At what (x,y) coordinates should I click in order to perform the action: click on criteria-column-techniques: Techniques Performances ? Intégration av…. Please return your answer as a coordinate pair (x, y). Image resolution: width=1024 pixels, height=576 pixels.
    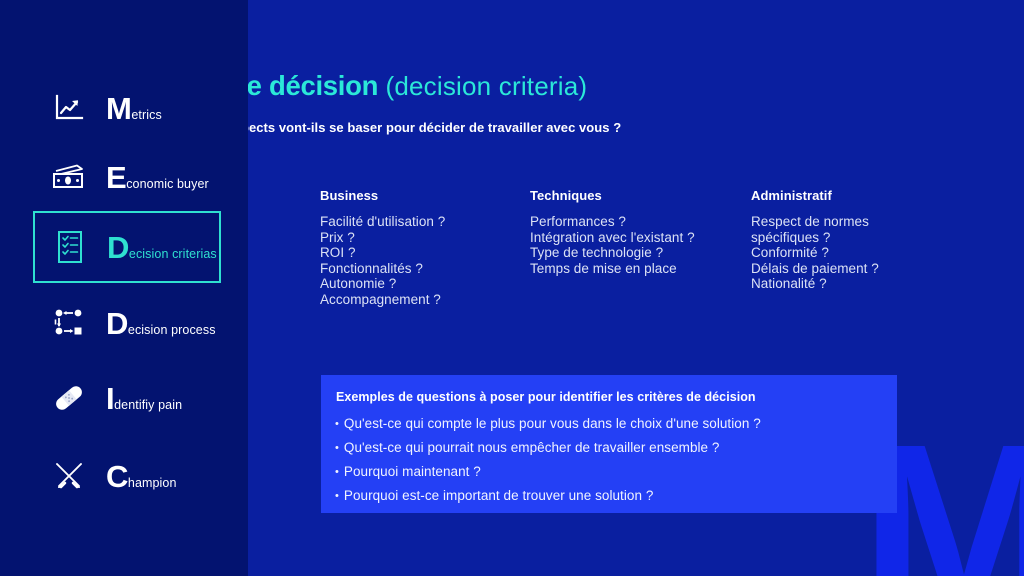
    Looking at the image, I should click on (612, 232).